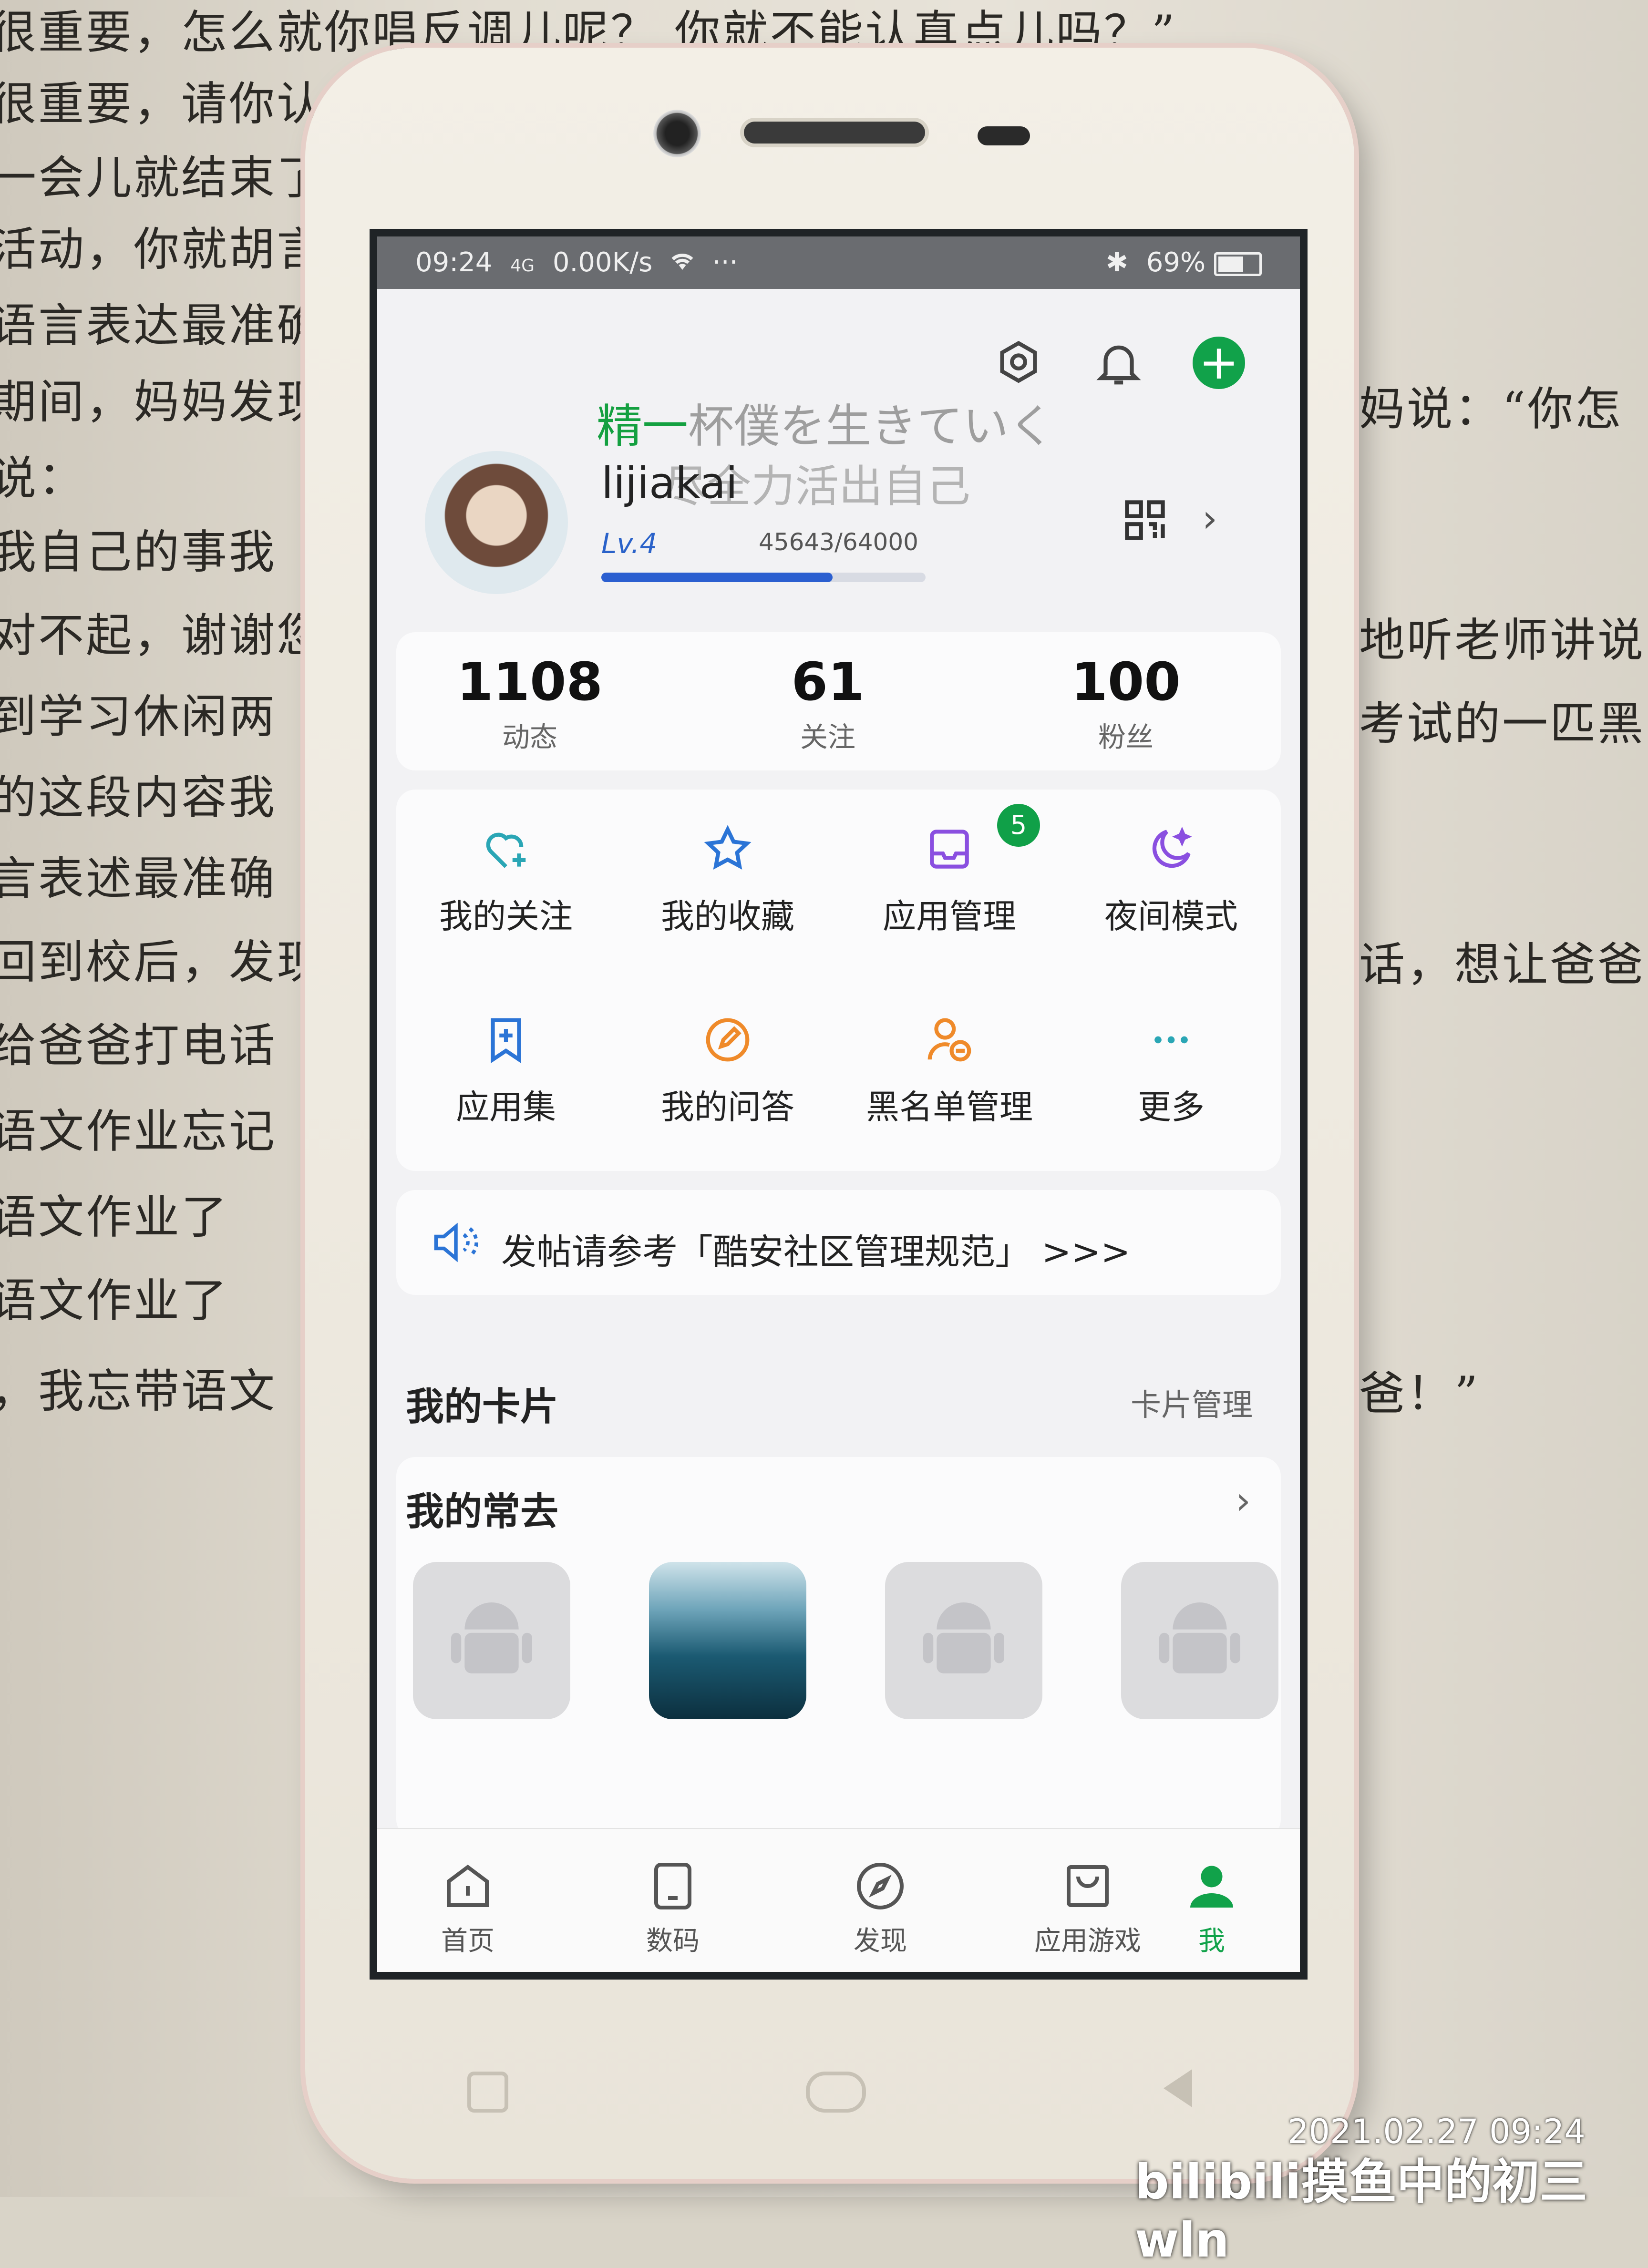 Image resolution: width=1648 pixels, height=2268 pixels. What do you see at coordinates (138, 1045) in the screenshot?
I see `book-line: 给爸爸打电话` at bounding box center [138, 1045].